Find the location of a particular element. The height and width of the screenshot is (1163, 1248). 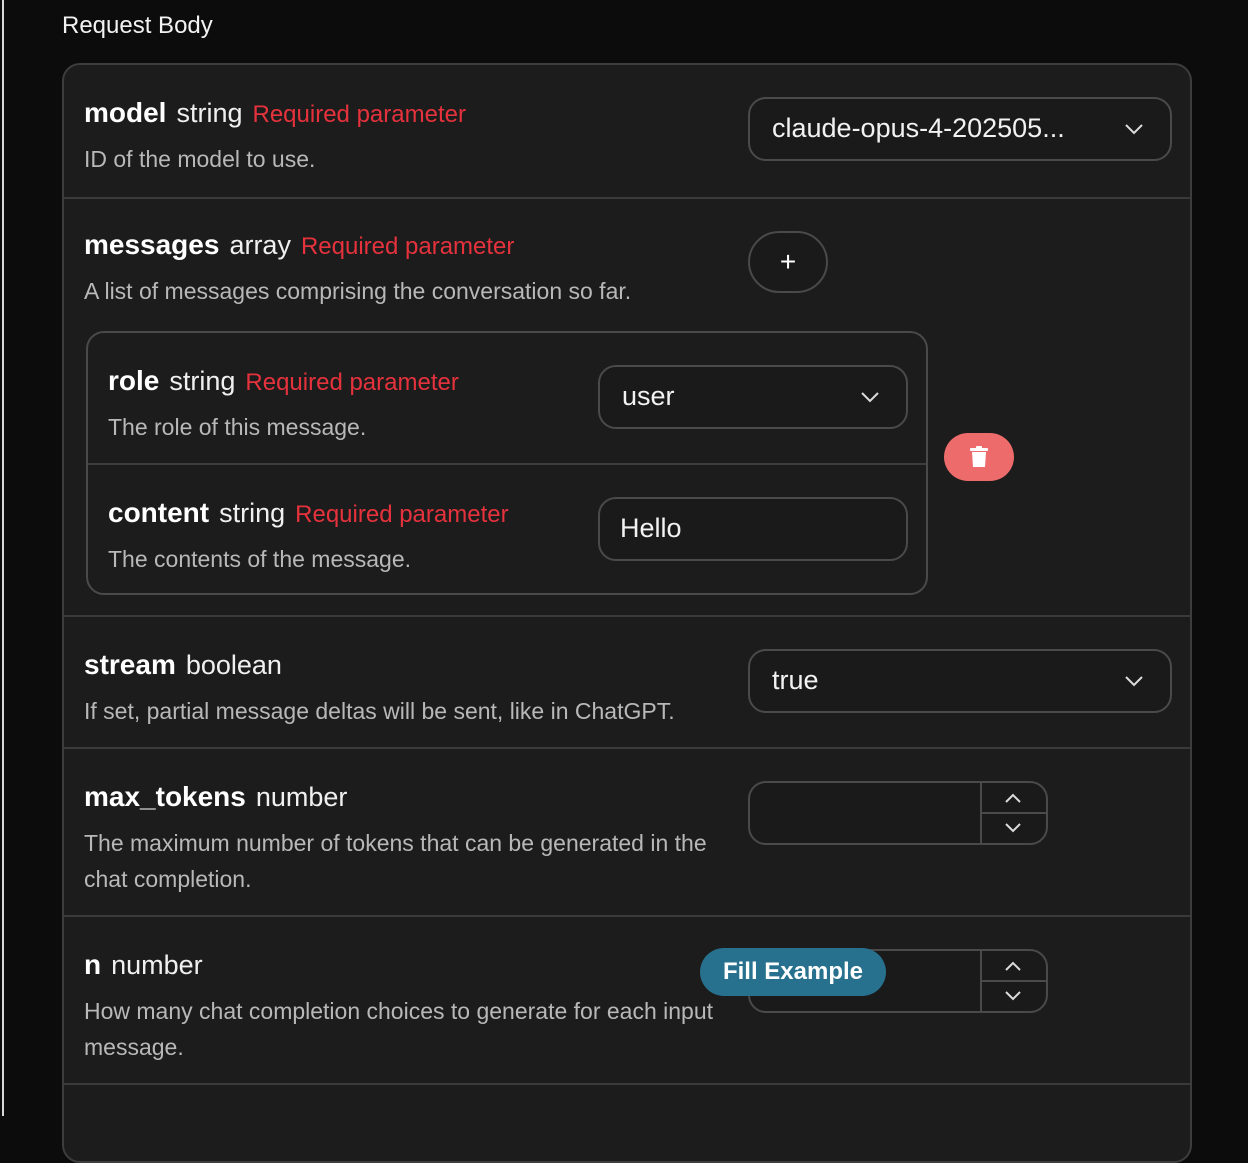

plus-icon: + is located at coordinates (788, 261).